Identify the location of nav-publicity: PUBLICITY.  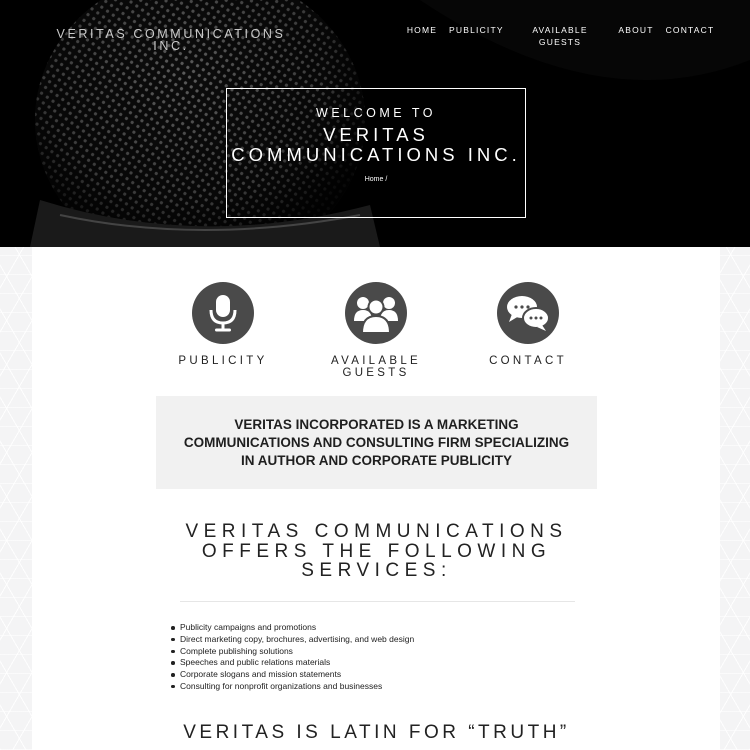
(476, 30).